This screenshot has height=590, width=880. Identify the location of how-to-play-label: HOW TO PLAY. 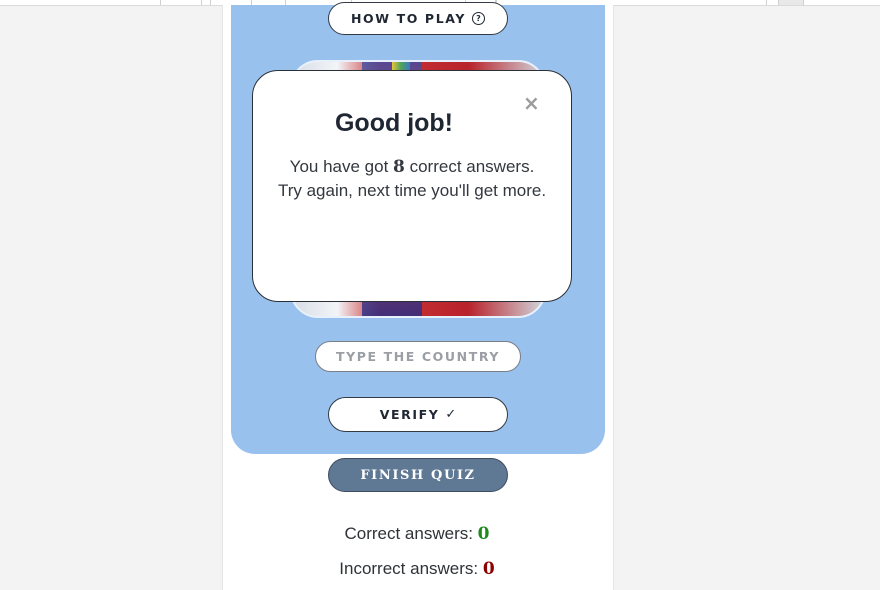
(408, 18).